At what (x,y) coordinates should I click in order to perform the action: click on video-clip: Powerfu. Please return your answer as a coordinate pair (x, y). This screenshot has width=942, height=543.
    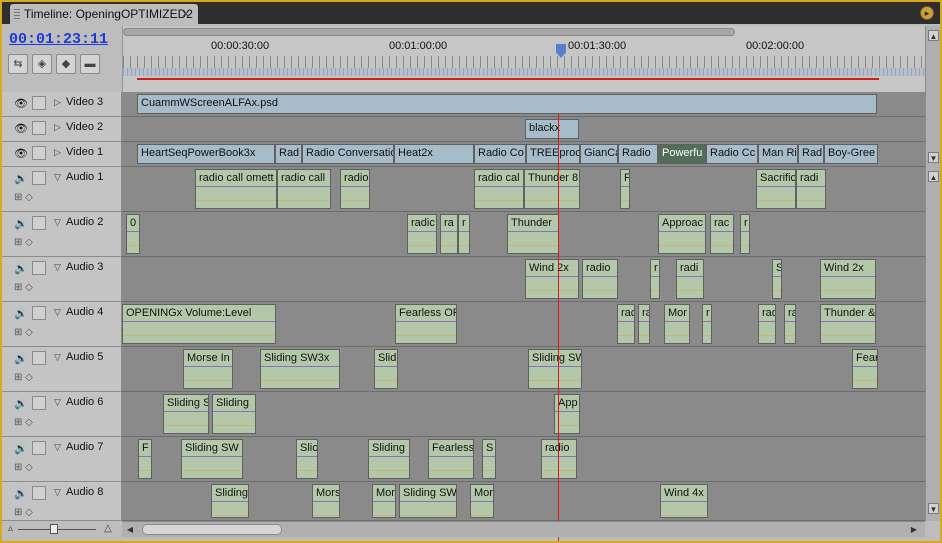
    Looking at the image, I should click on (682, 154).